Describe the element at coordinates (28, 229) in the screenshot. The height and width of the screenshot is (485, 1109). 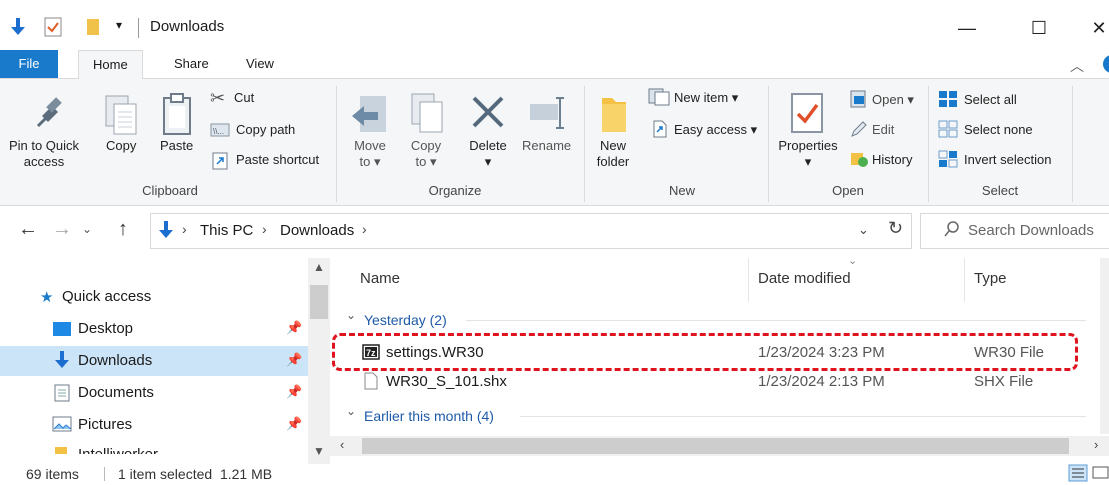
I see `back-arrow-icon: ←` at that location.